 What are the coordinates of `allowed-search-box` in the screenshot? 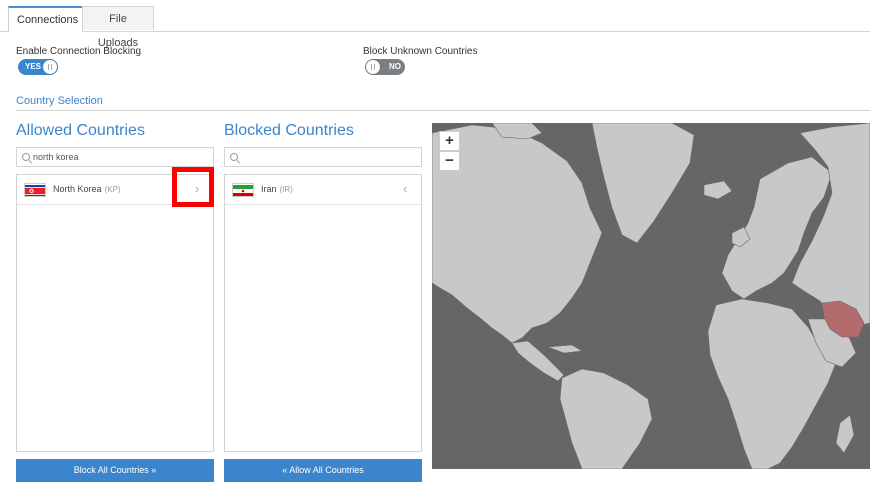 It's located at (115, 157).